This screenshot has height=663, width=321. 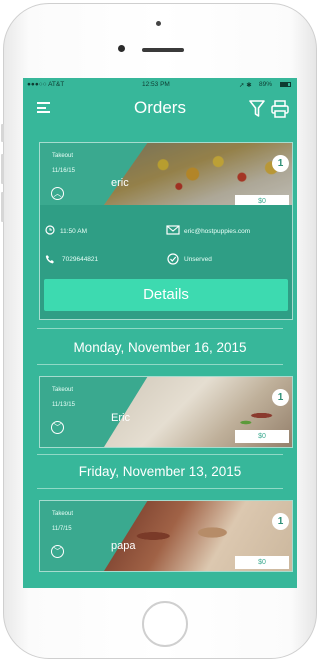 What do you see at coordinates (62, 529) in the screenshot?
I see `order-date: 11/7/15` at bounding box center [62, 529].